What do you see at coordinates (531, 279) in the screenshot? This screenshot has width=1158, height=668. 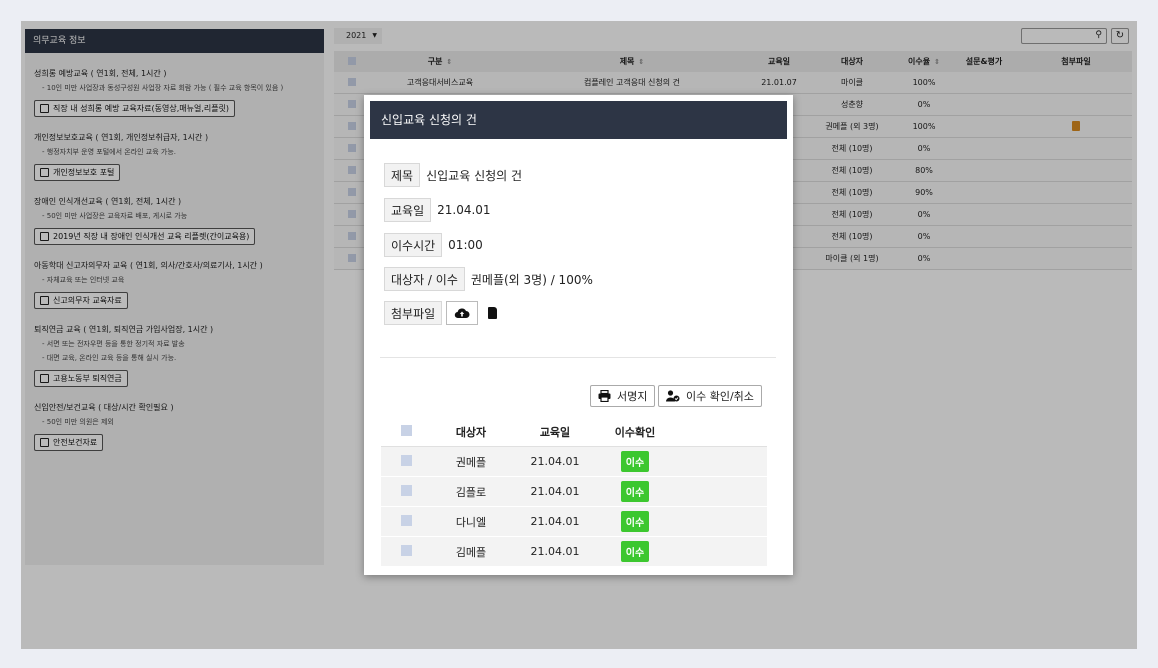 I see `target-value: 권메플(외 3명) / 100%` at bounding box center [531, 279].